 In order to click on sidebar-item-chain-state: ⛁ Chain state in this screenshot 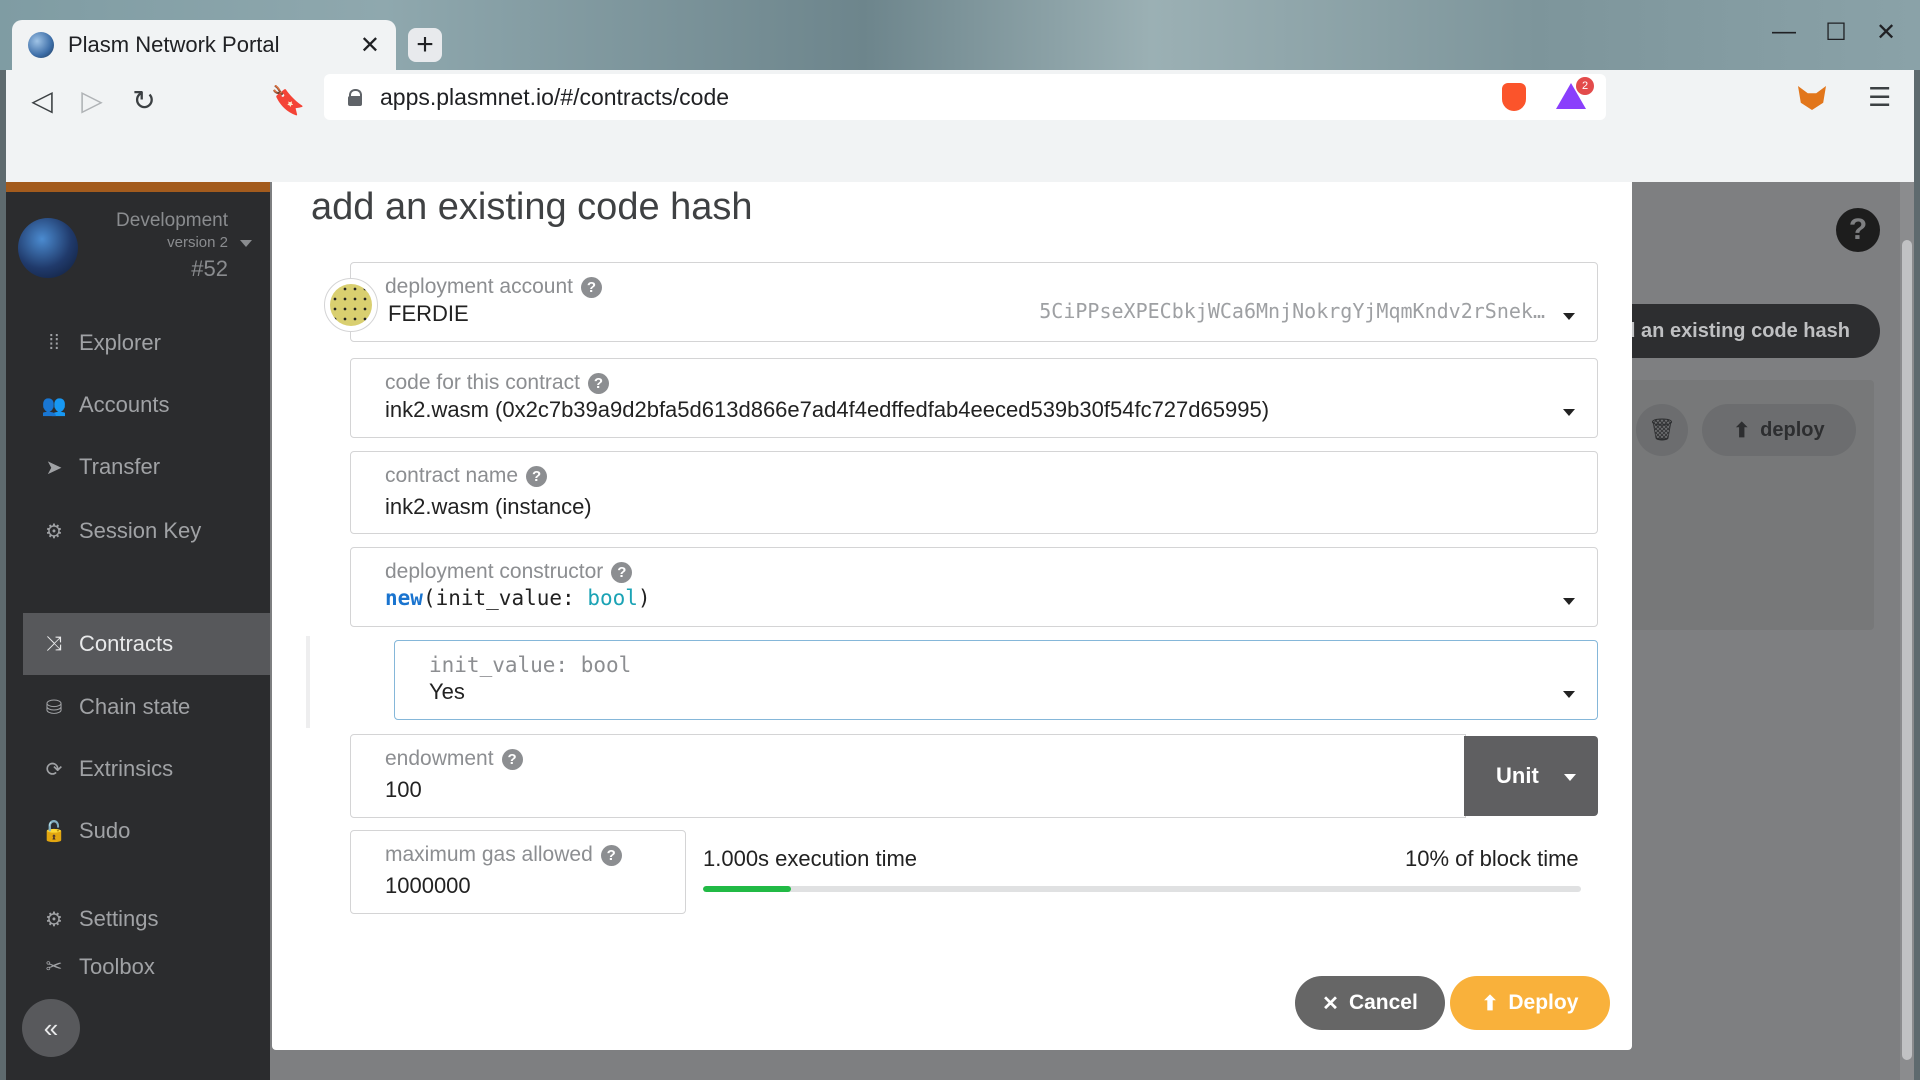, I will do `click(146, 707)`.